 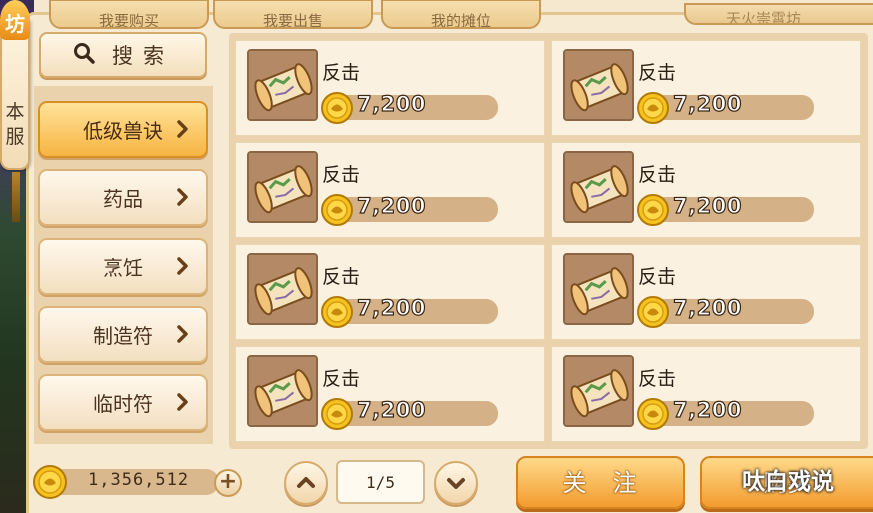 I want to click on add-gold-button: +, so click(x=228, y=483).